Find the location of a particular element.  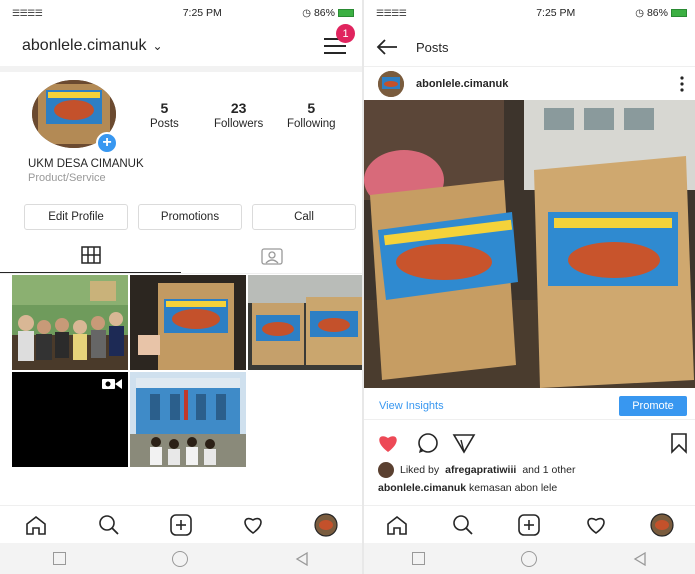

tagged-photos-icon is located at coordinates (271, 256).